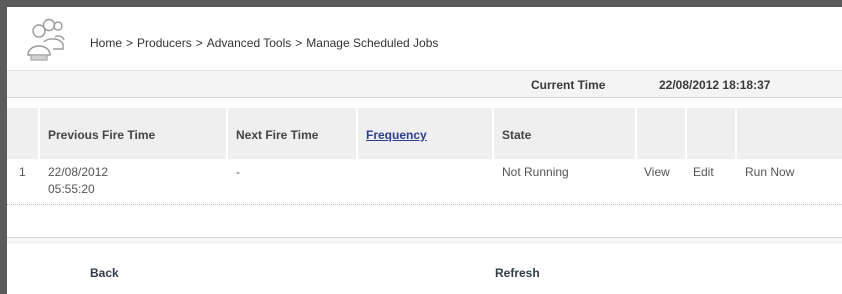 The image size is (842, 294). Describe the element at coordinates (372, 43) in the screenshot. I see `breadcrumb-item-current: Manage Scheduled Jobs` at that location.